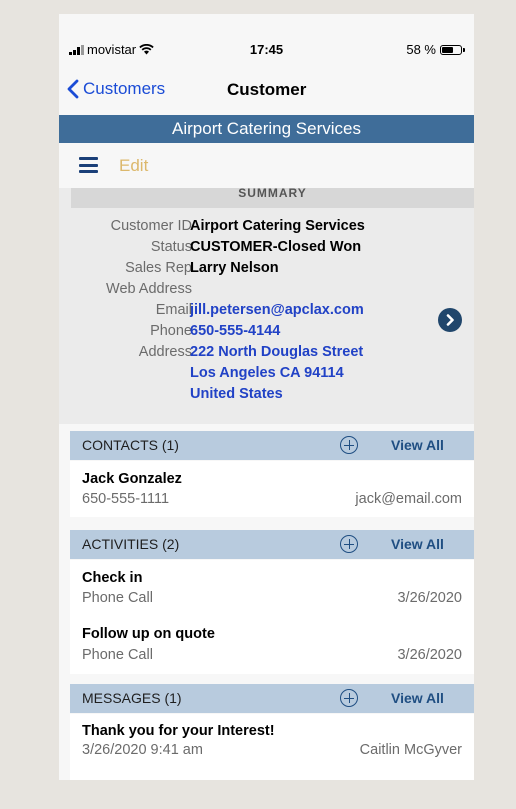  I want to click on message-subject: Thank you for your Interest!, so click(178, 731).